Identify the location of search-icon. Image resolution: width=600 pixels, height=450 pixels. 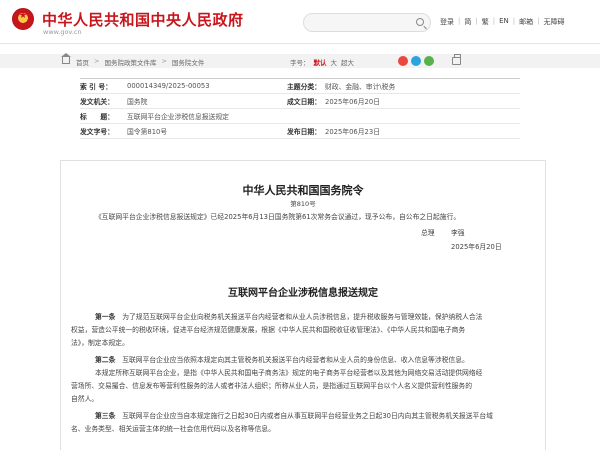
(420, 22).